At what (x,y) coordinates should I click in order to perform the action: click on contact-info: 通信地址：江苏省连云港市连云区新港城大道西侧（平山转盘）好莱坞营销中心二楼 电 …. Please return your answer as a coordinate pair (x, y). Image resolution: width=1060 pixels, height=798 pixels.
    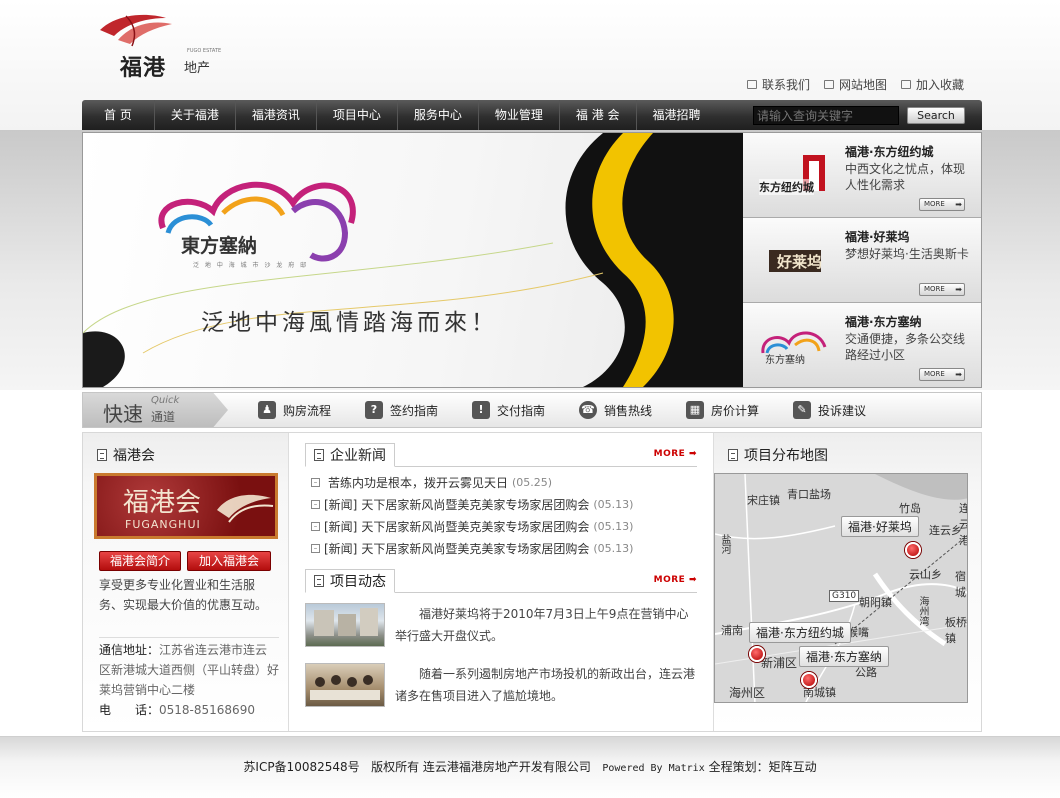
    Looking at the image, I should click on (189, 678).